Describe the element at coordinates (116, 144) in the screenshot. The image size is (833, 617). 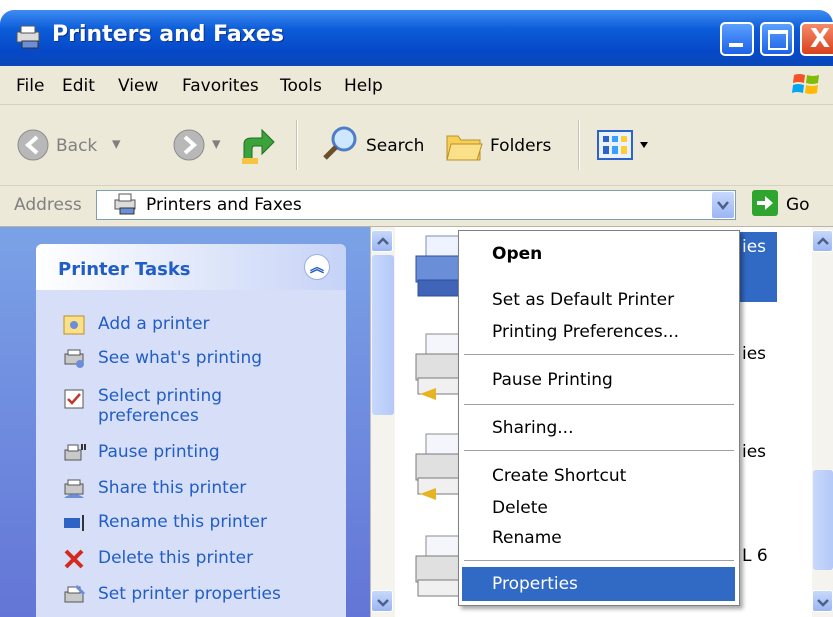
I see `back-dropdown-icon: ▾` at that location.